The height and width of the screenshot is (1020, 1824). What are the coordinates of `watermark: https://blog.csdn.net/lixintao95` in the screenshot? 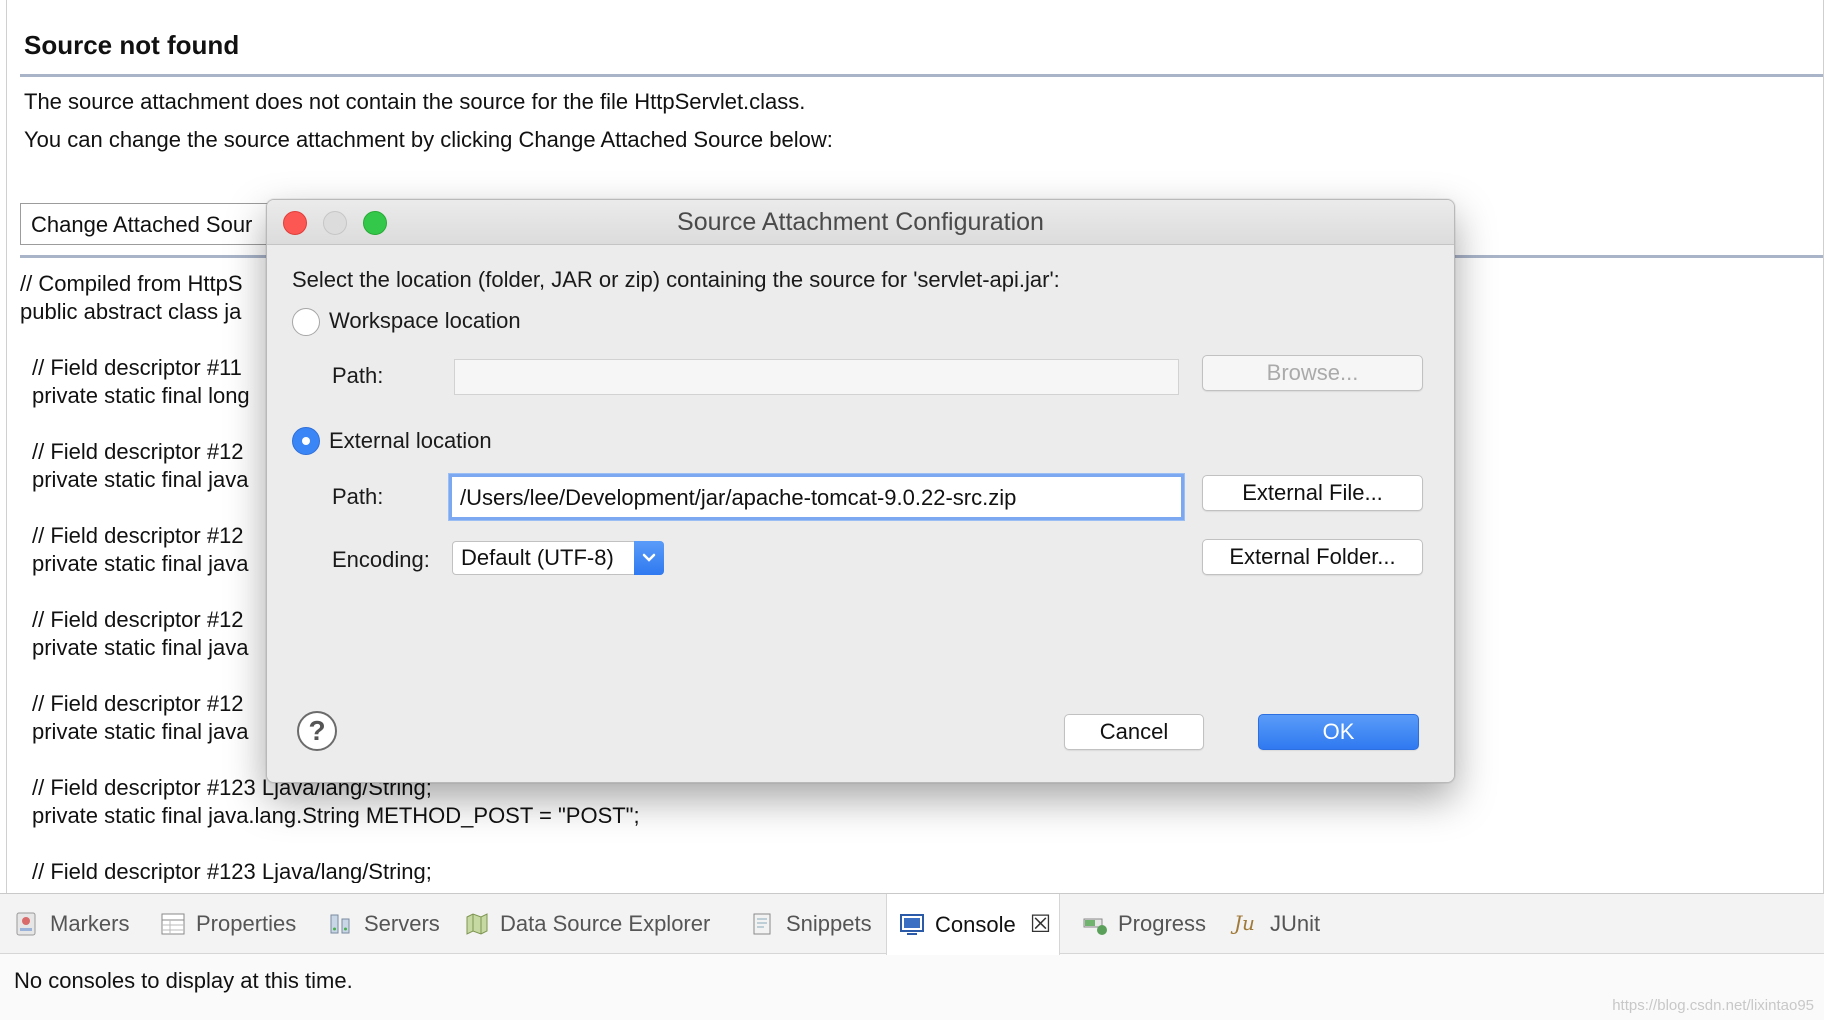 It's located at (1713, 1005).